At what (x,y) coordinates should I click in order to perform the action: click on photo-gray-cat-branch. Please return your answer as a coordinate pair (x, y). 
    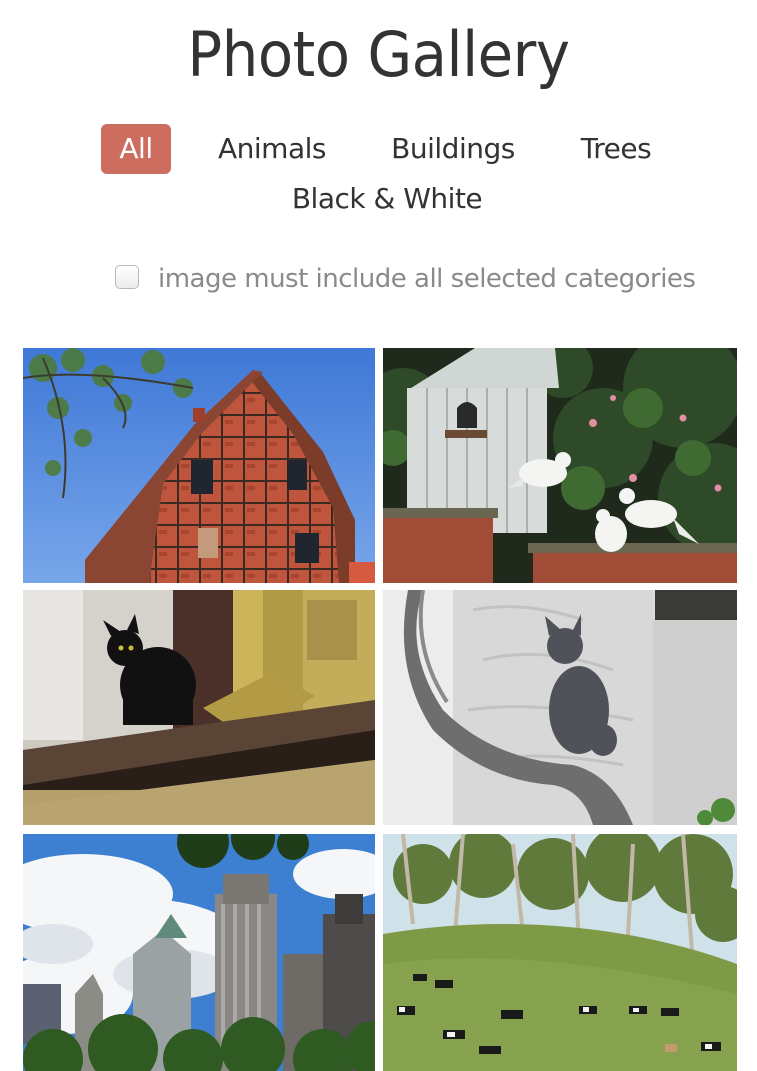
    Looking at the image, I should click on (560, 707).